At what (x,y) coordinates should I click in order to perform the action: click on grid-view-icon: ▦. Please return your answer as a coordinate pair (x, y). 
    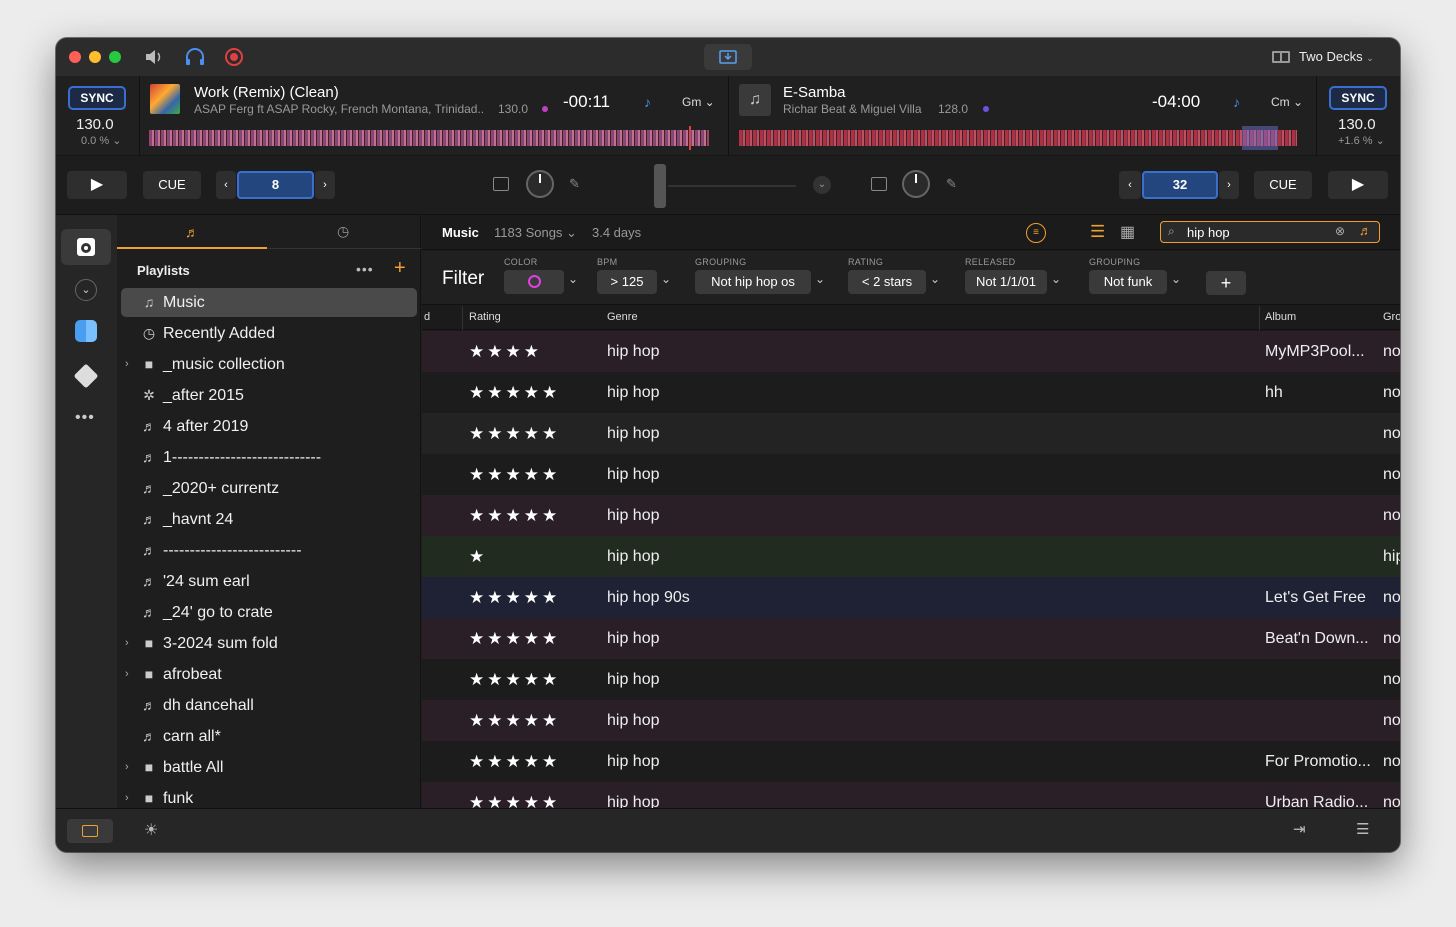
    Looking at the image, I should click on (1127, 232).